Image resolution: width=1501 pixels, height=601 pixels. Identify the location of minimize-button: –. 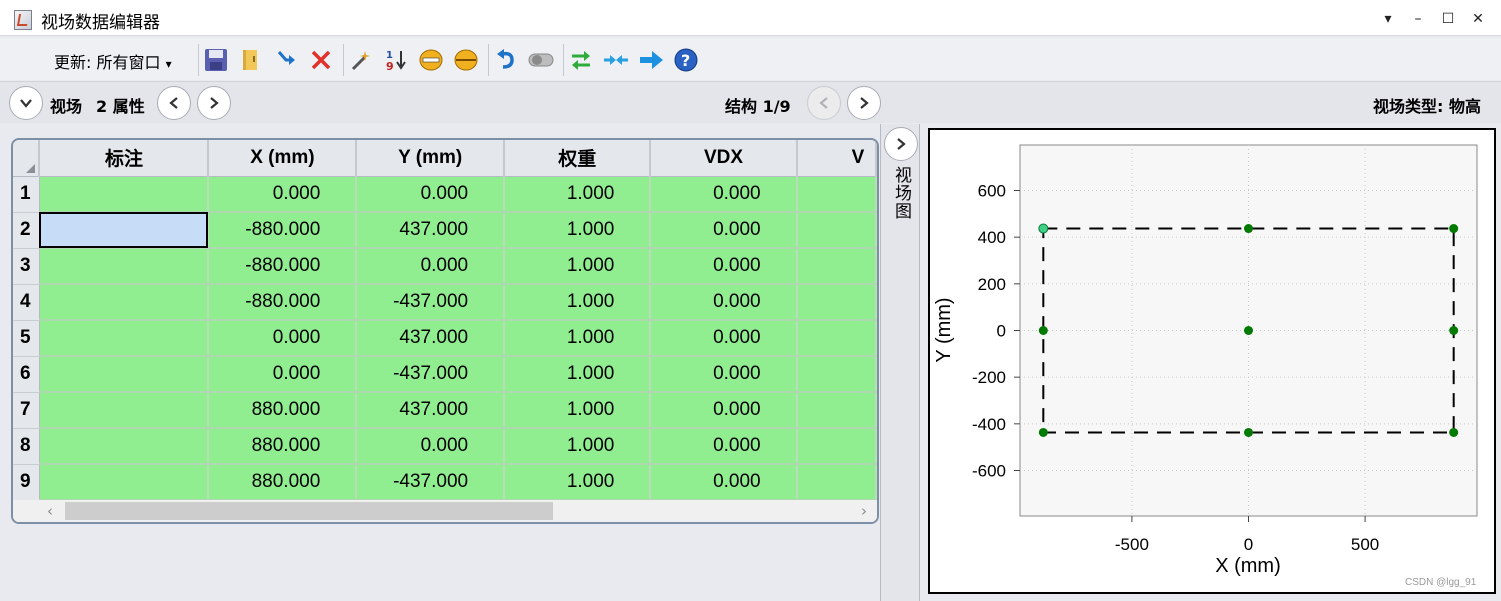
(1418, 19).